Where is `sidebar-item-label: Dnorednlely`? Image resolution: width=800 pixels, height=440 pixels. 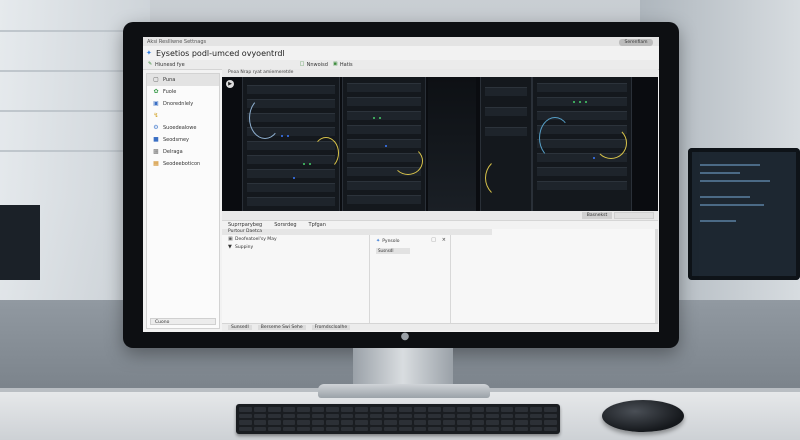 sidebar-item-label: Dnorednlely is located at coordinates (178, 104).